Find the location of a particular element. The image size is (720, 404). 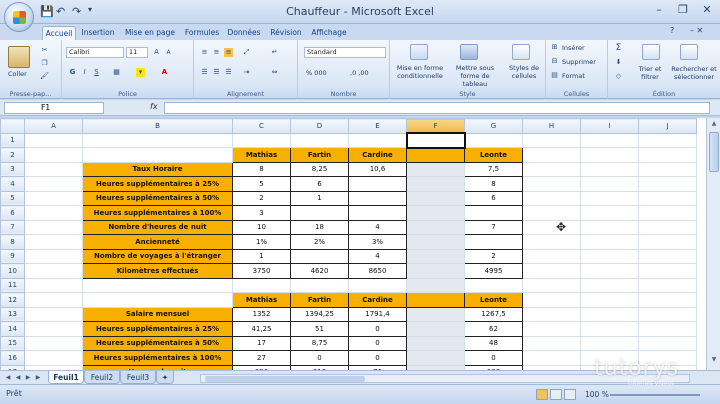

cell-g: 6 is located at coordinates (493, 198).